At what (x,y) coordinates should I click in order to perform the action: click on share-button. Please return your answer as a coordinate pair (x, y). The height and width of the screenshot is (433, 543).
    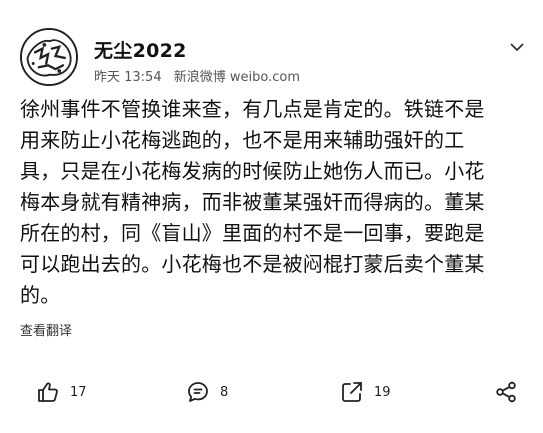
    Looking at the image, I should click on (506, 392).